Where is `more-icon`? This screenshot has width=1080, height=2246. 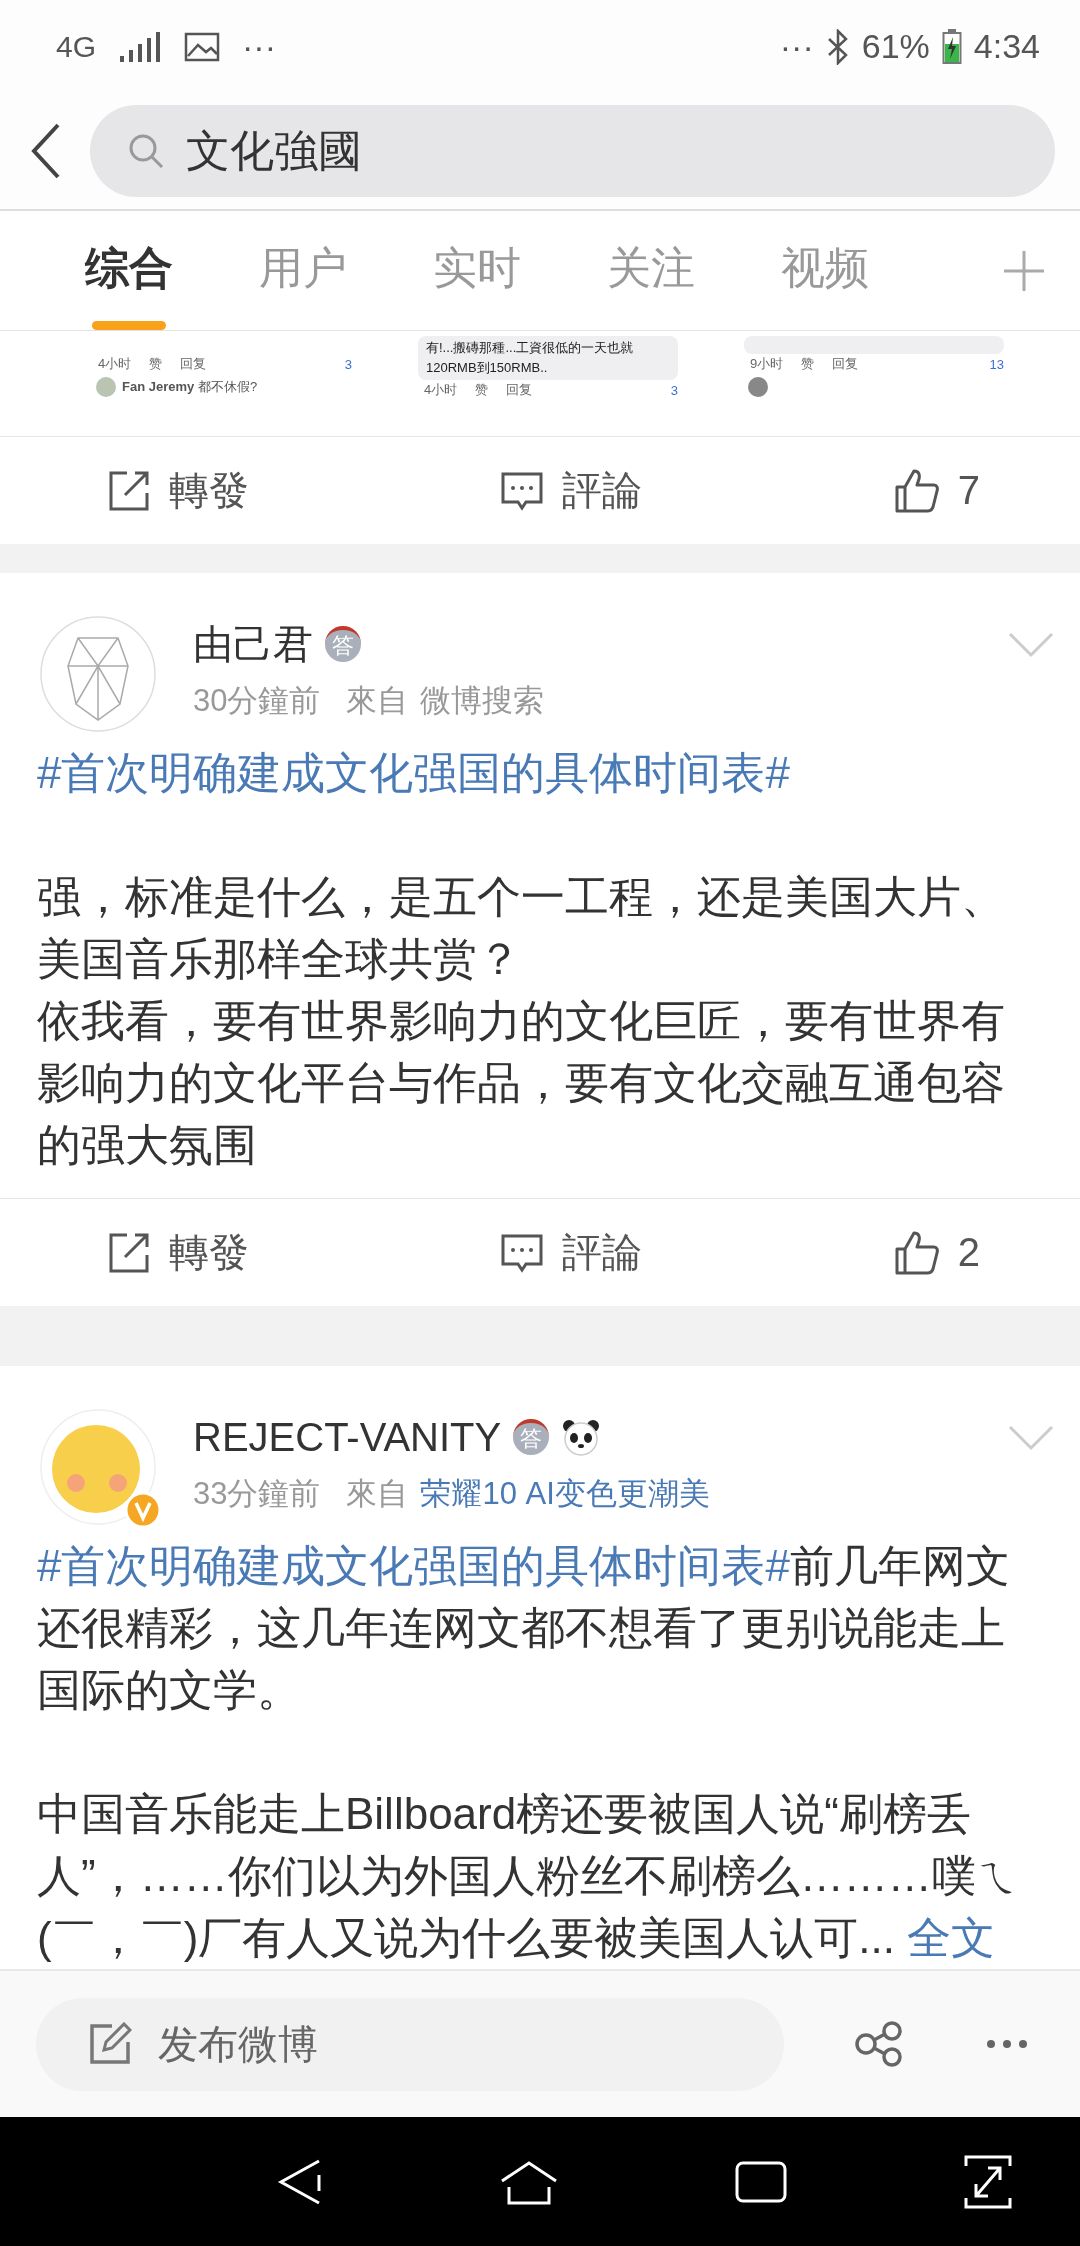
more-icon is located at coordinates (1007, 2044).